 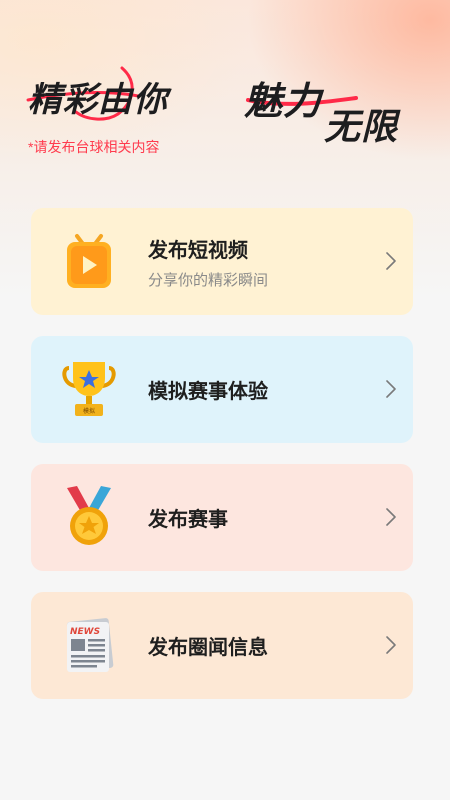 What do you see at coordinates (361, 127) in the screenshot?
I see `slogan-right-b: 无限` at bounding box center [361, 127].